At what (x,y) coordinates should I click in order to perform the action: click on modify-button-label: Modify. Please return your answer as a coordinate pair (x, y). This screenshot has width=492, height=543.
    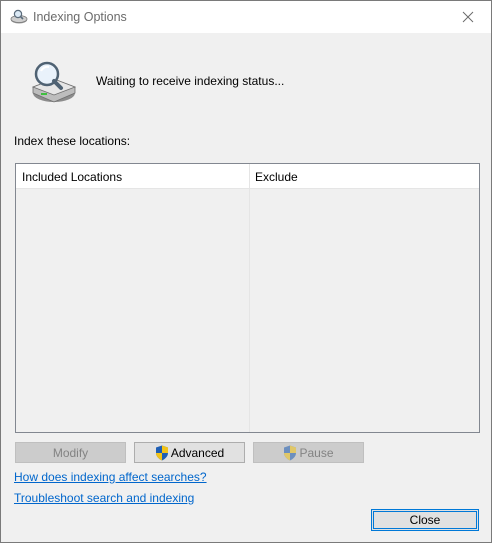
    Looking at the image, I should click on (70, 452).